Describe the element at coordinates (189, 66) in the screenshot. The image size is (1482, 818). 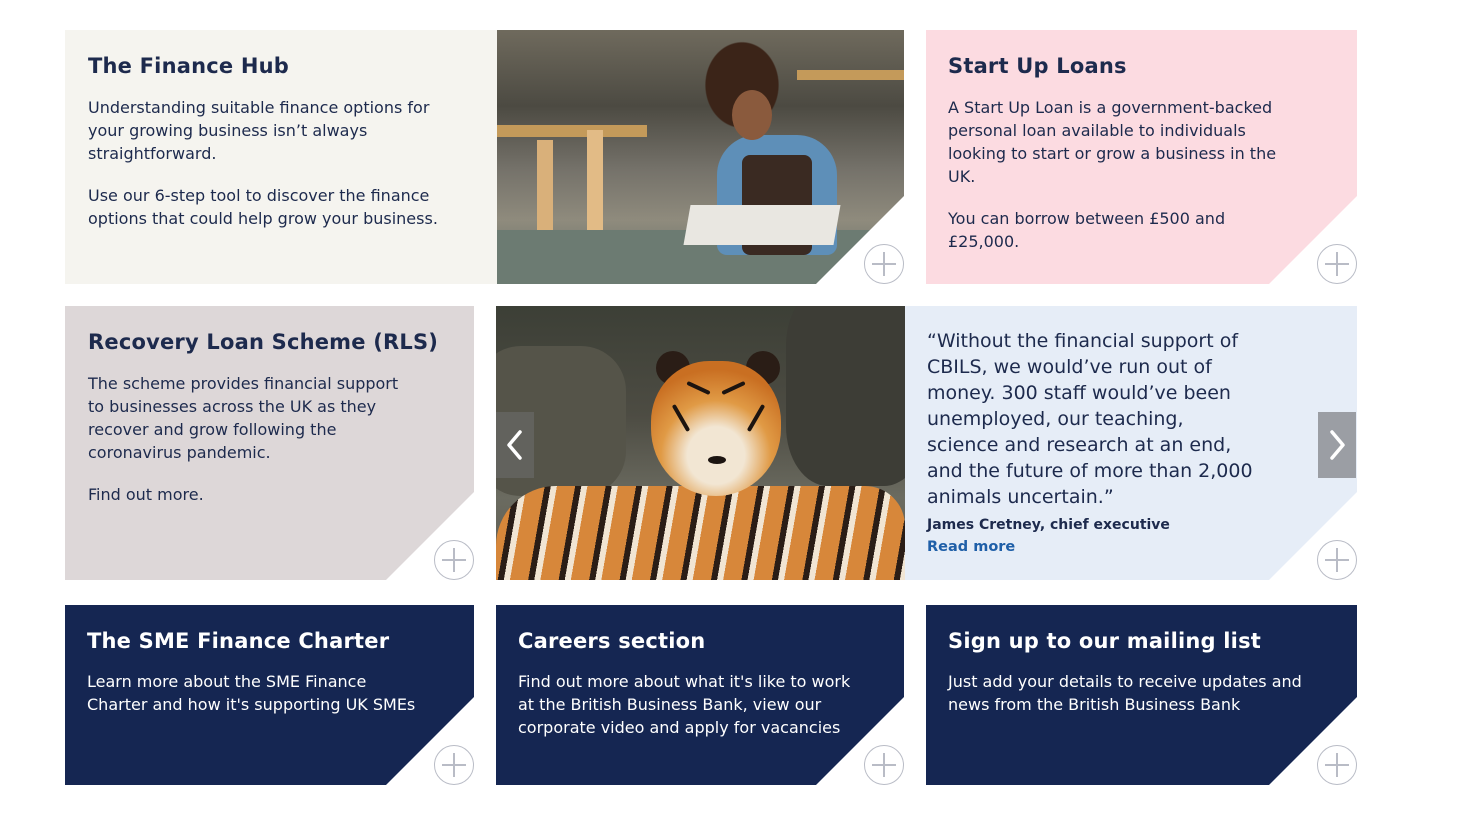
I see `finance-hub-title: The Finance Hub` at that location.